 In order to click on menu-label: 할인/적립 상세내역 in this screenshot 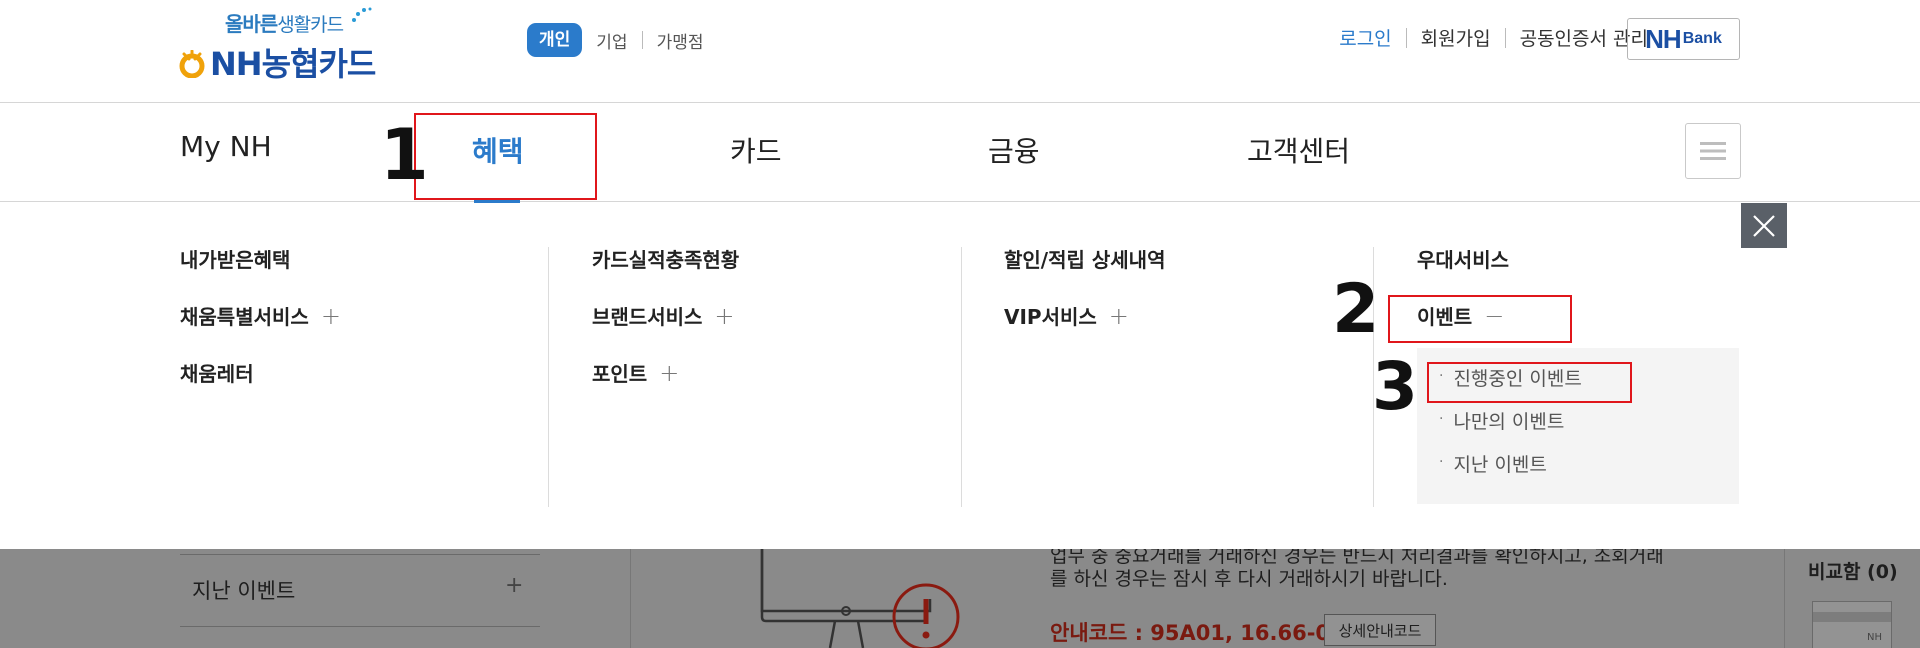, I will do `click(1085, 260)`.